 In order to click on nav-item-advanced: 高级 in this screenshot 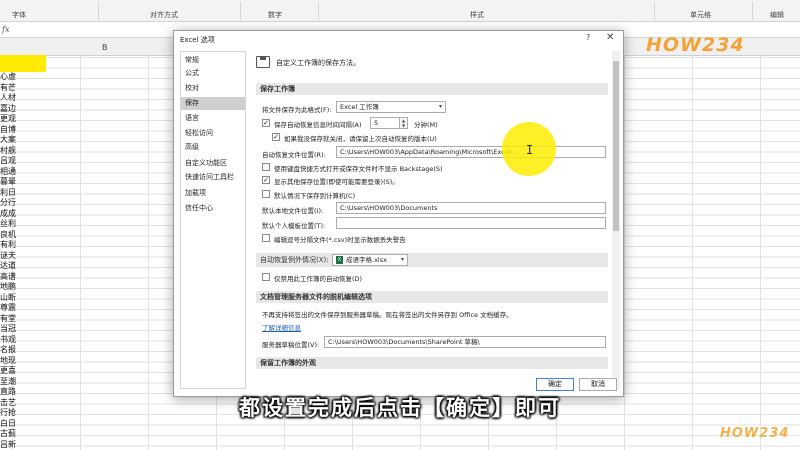, I will do `click(213, 147)`.